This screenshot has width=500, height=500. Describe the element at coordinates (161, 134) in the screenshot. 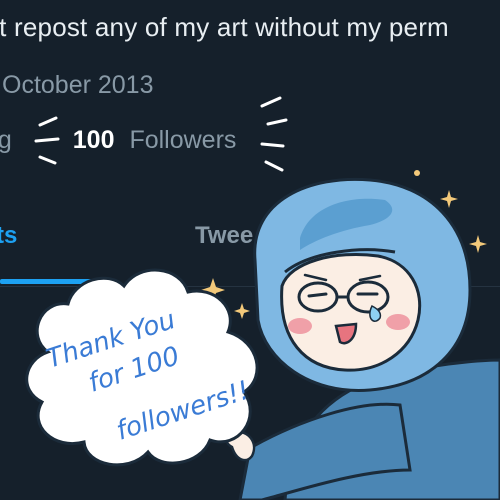

I see `emphasis-lines` at that location.